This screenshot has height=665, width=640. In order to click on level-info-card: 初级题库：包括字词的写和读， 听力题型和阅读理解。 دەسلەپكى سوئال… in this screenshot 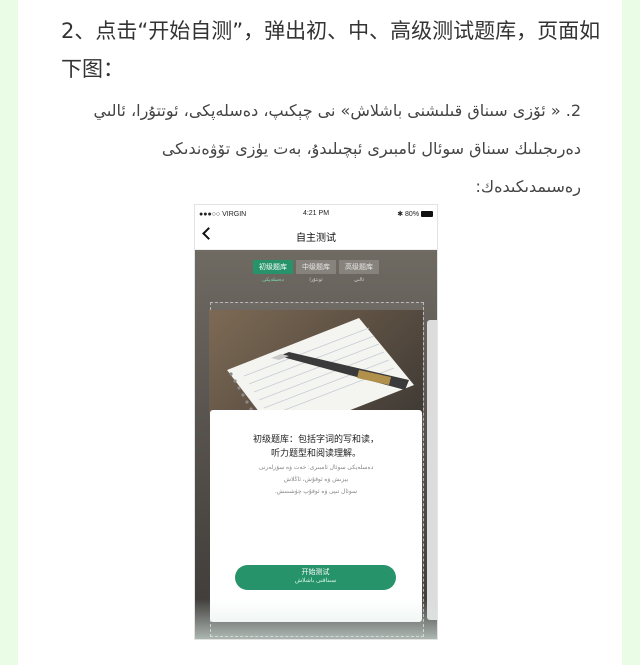, I will do `click(316, 516)`.